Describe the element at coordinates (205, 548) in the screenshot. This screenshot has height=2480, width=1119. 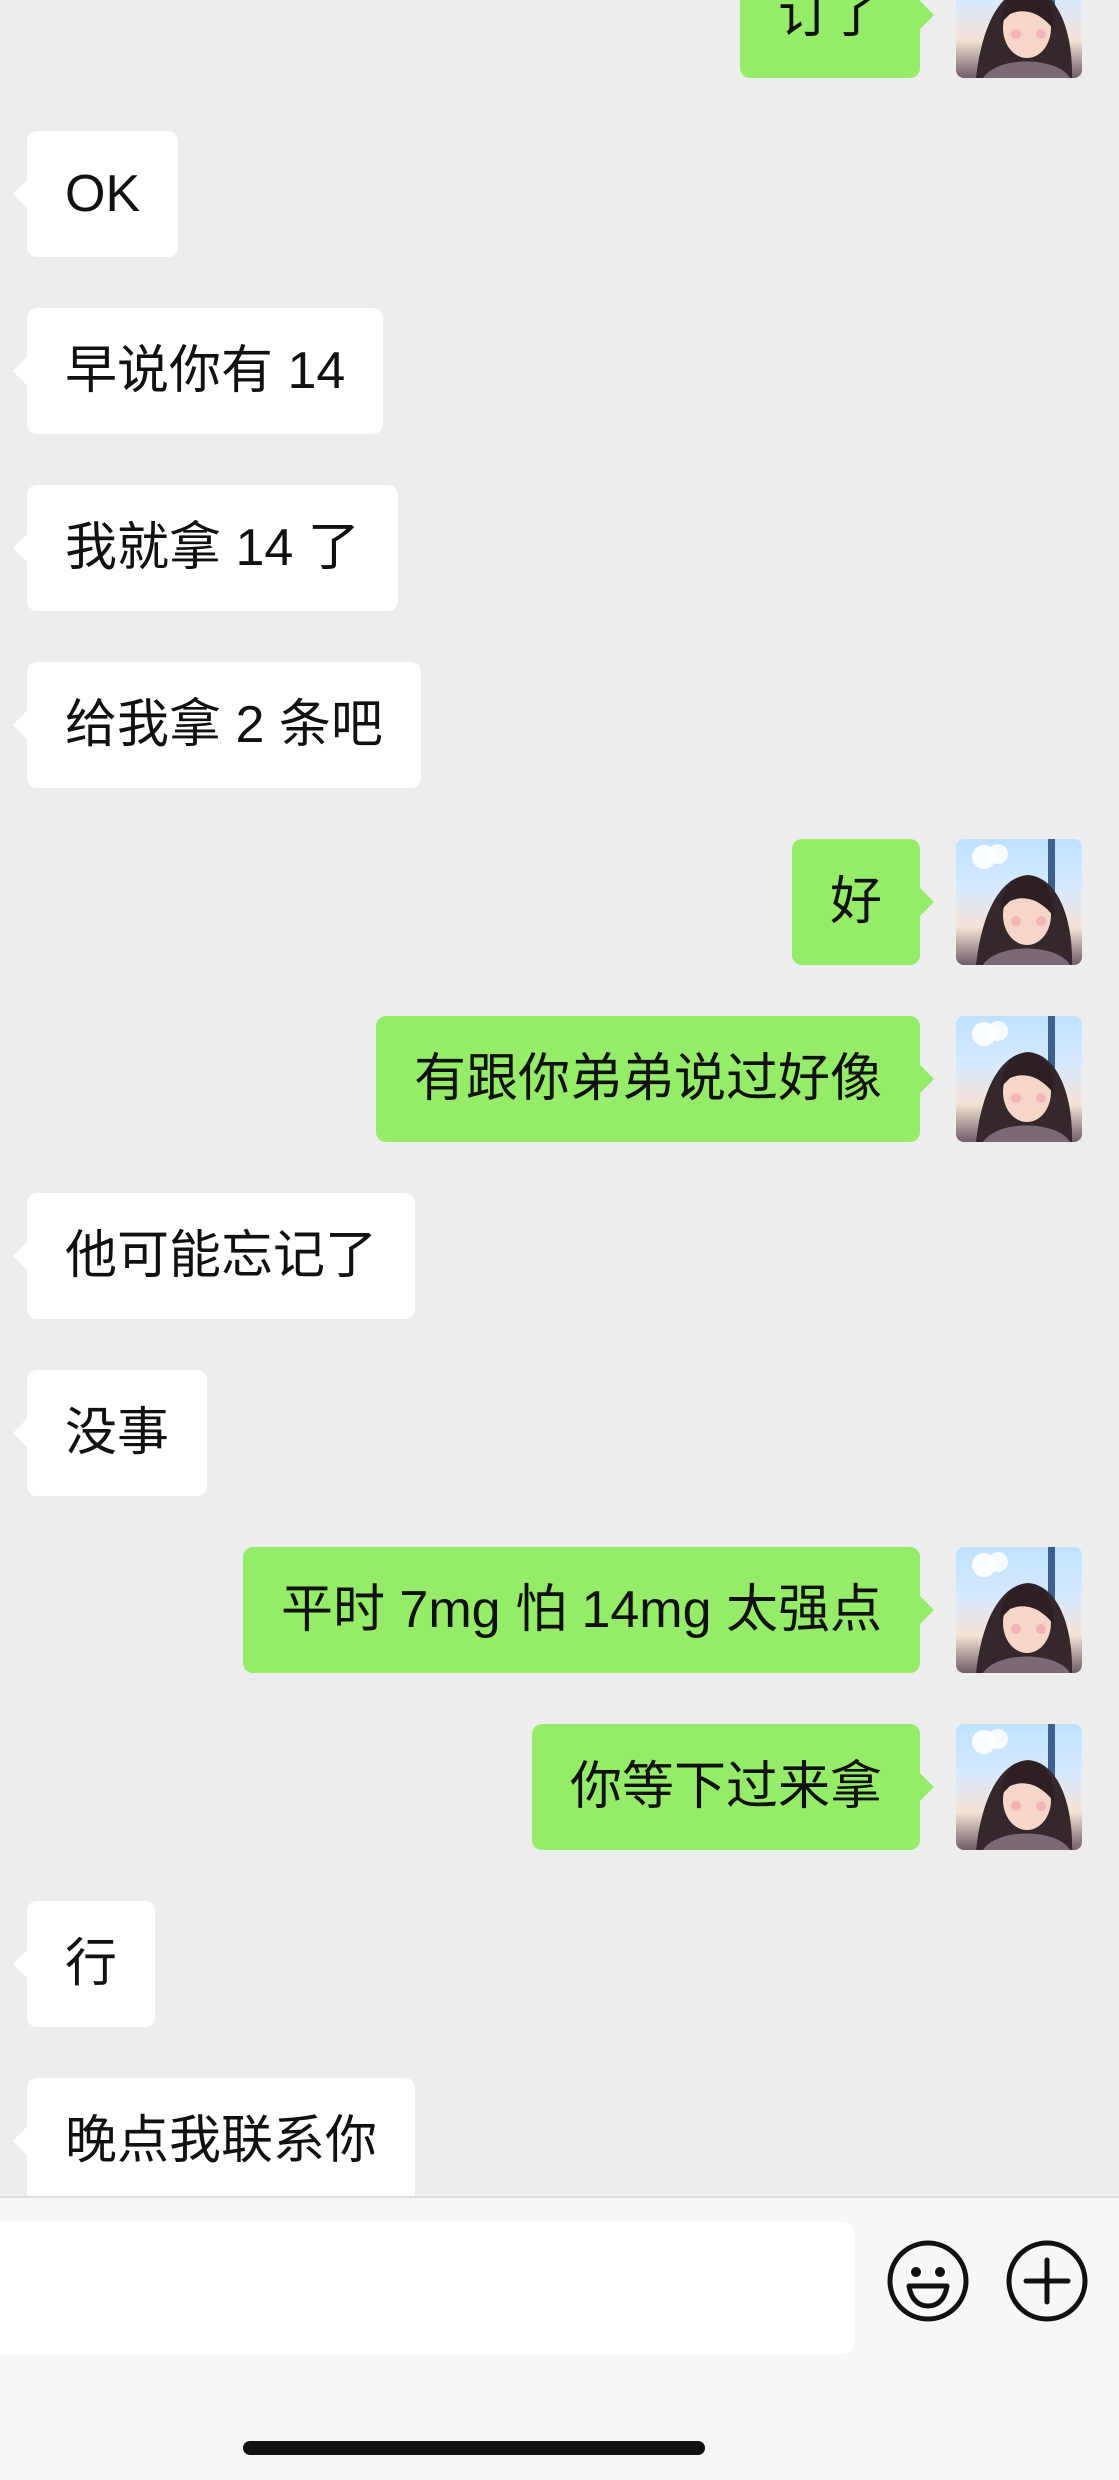
I see `incoming-message-bubble: 我就拿 14 了` at that location.